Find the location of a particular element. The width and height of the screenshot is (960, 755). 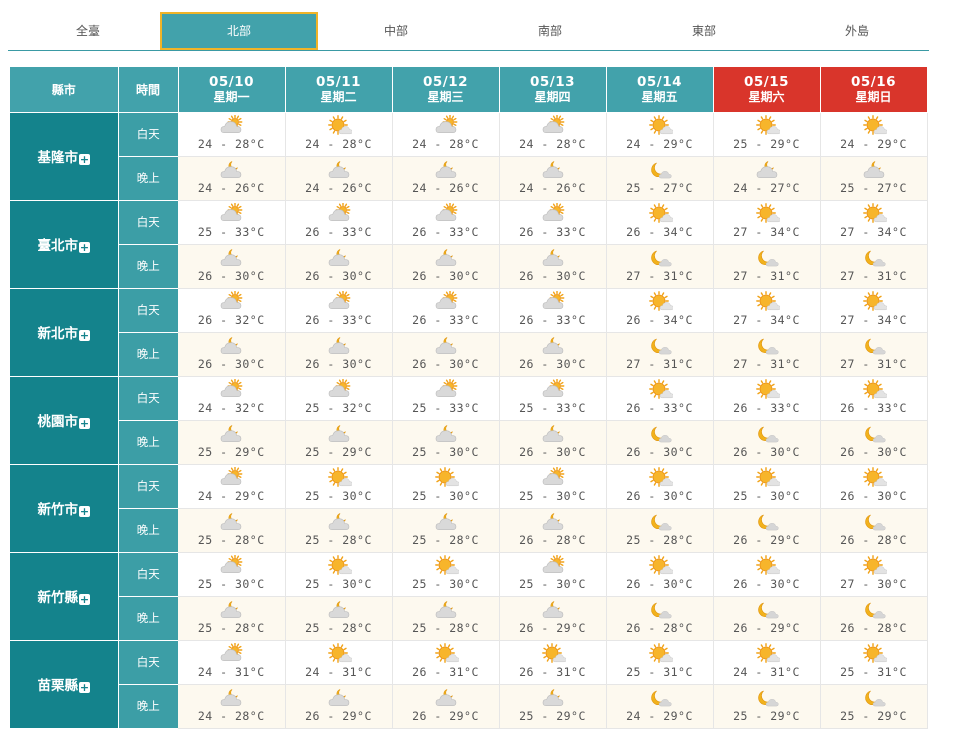

day-header: 05/14 星期五 is located at coordinates (660, 90).